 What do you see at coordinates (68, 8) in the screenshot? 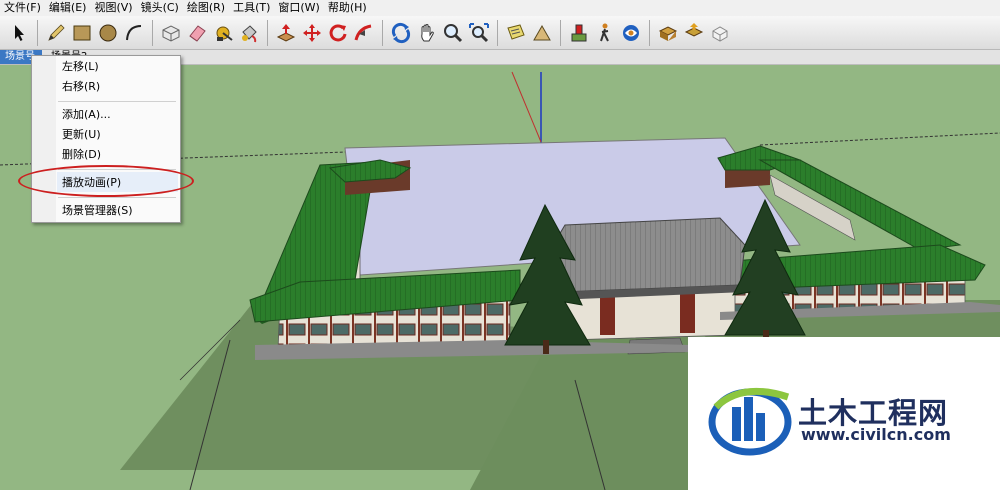
I see `menu-edit: 编辑(E)` at bounding box center [68, 8].